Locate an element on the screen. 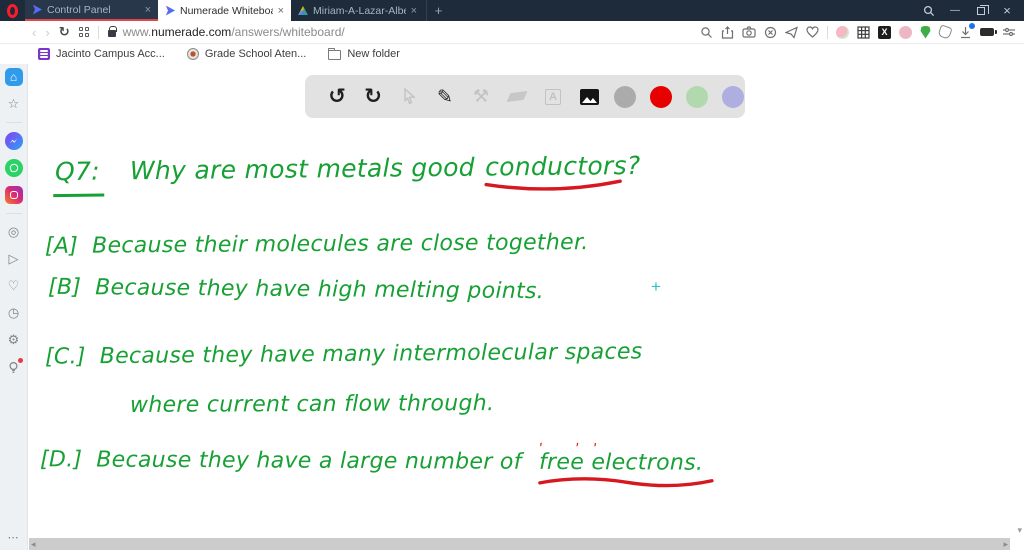  player-icon: ◎ is located at coordinates (14, 232).